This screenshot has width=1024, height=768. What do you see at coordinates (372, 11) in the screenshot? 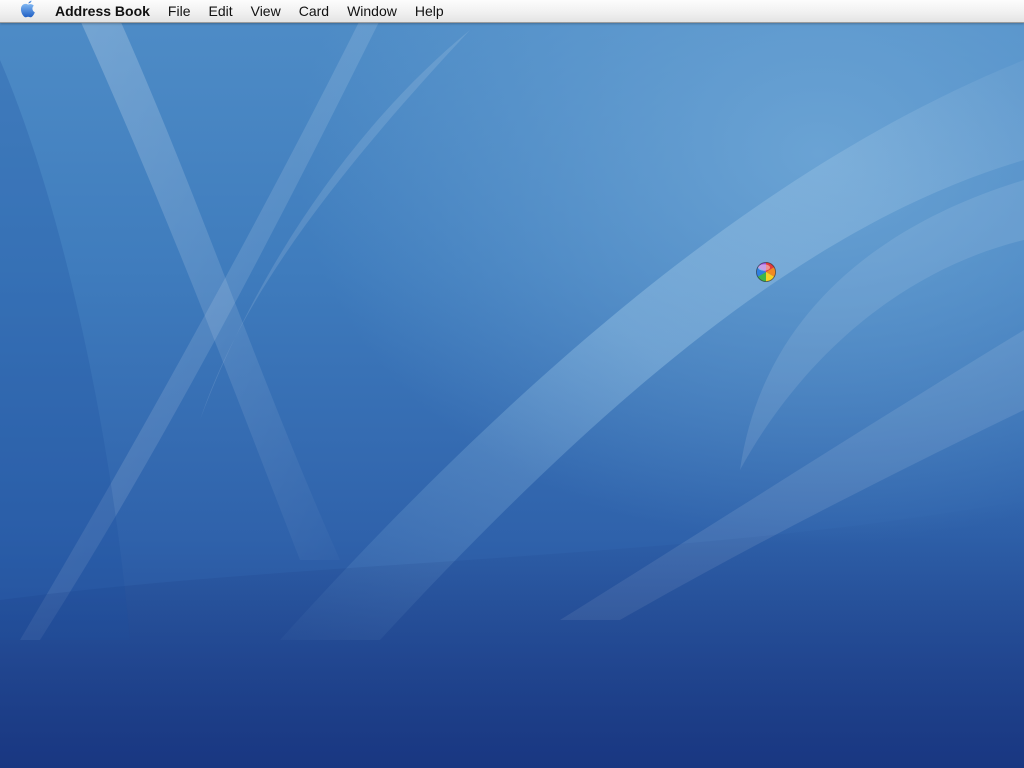
I see `menu-window: Window` at bounding box center [372, 11].